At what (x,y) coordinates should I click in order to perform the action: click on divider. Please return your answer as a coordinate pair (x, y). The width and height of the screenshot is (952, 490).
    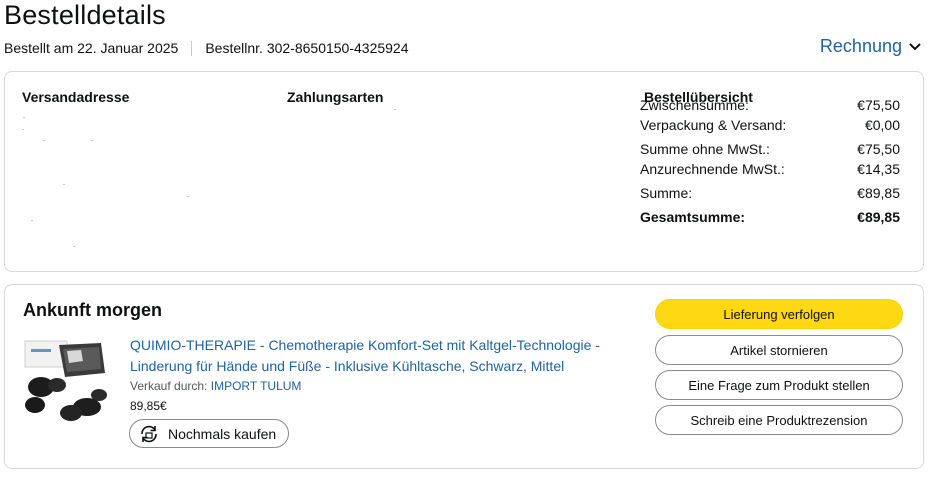
    Looking at the image, I should click on (192, 48).